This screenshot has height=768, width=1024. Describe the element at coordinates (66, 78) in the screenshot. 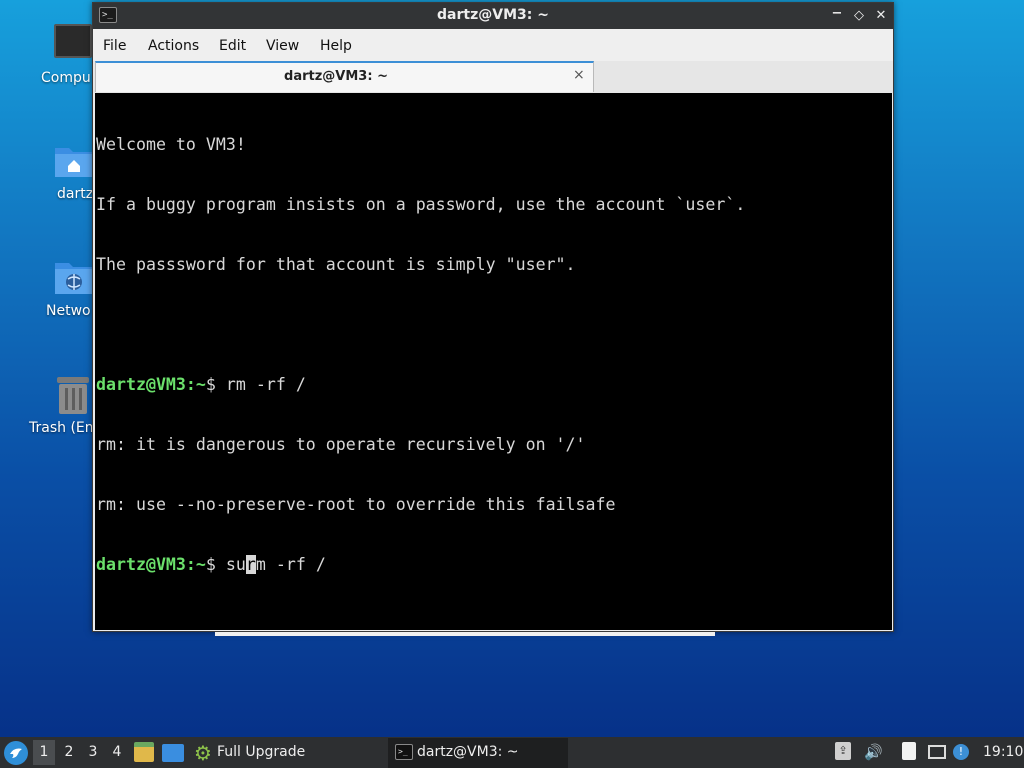

I see `desktop-icon-label: Compu` at that location.